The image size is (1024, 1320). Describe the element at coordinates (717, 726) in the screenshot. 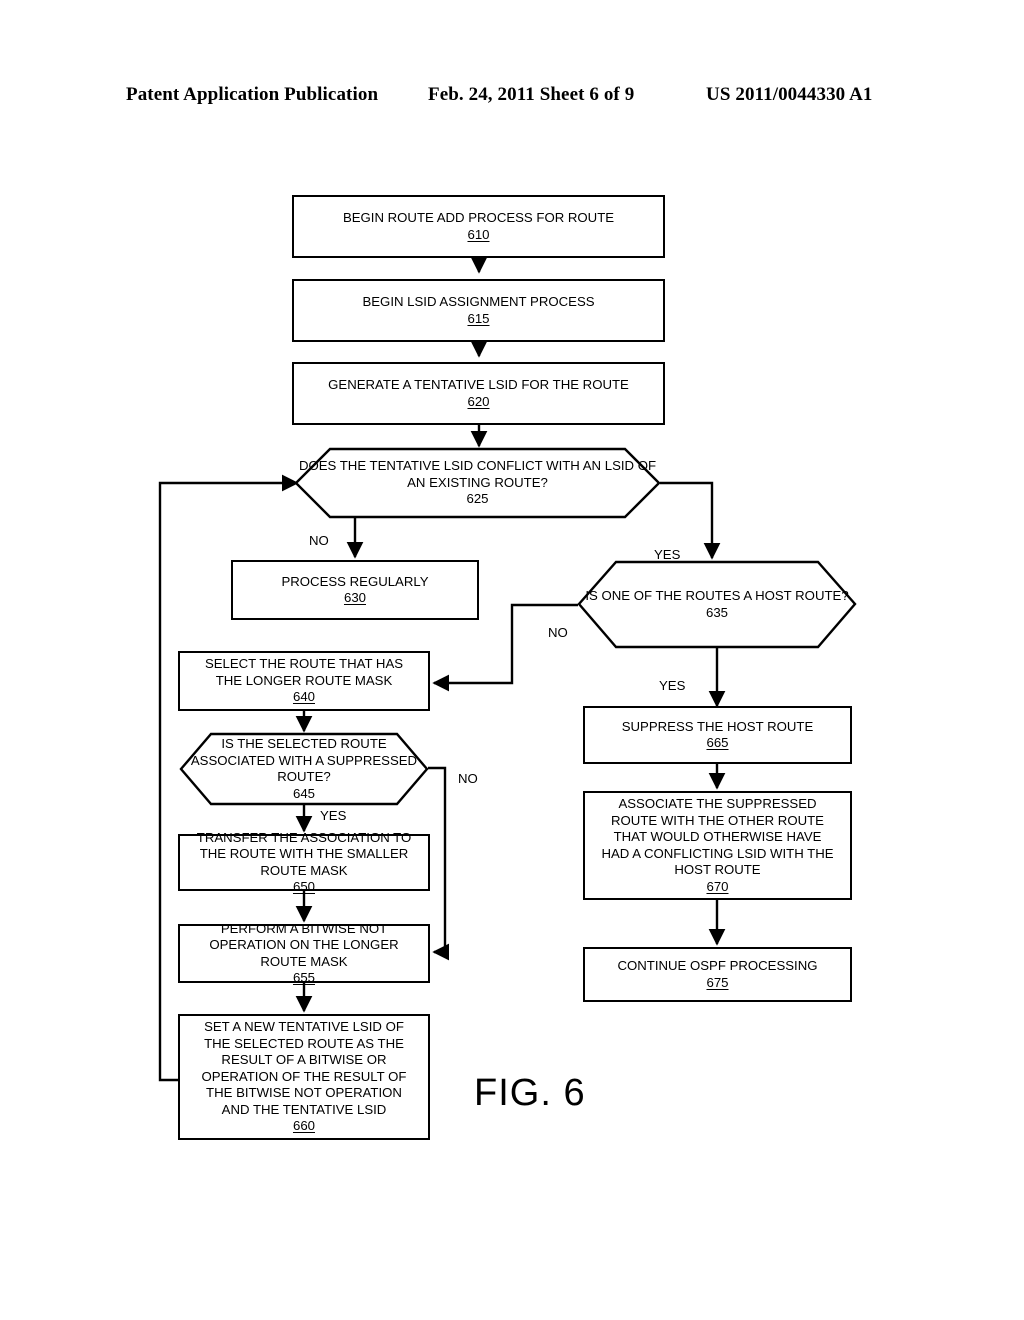

I see `node-665-text: SUPPRESS THE HOST ROUTE` at that location.